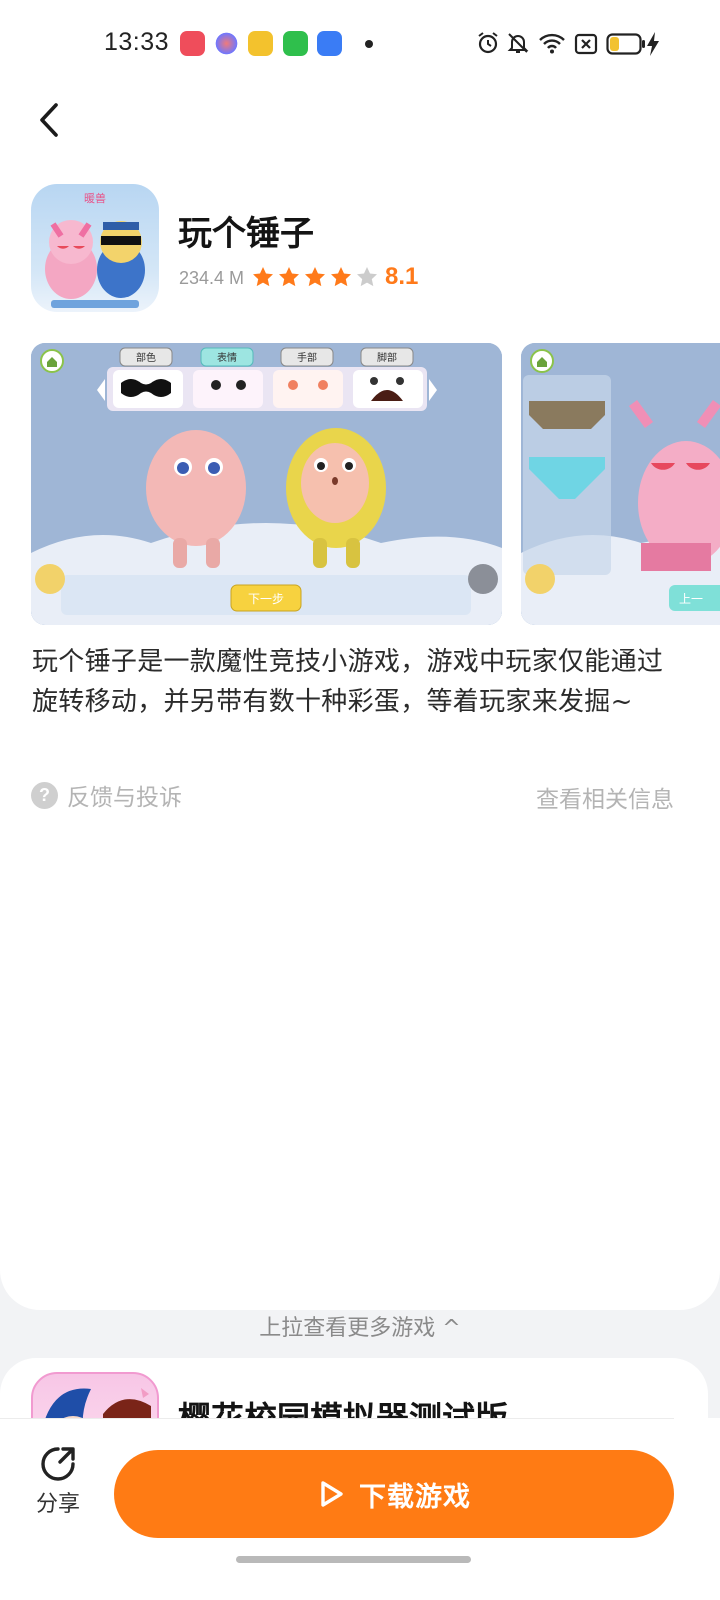 The image size is (720, 1600). Describe the element at coordinates (337, 1418) in the screenshot. I see `divider` at that location.